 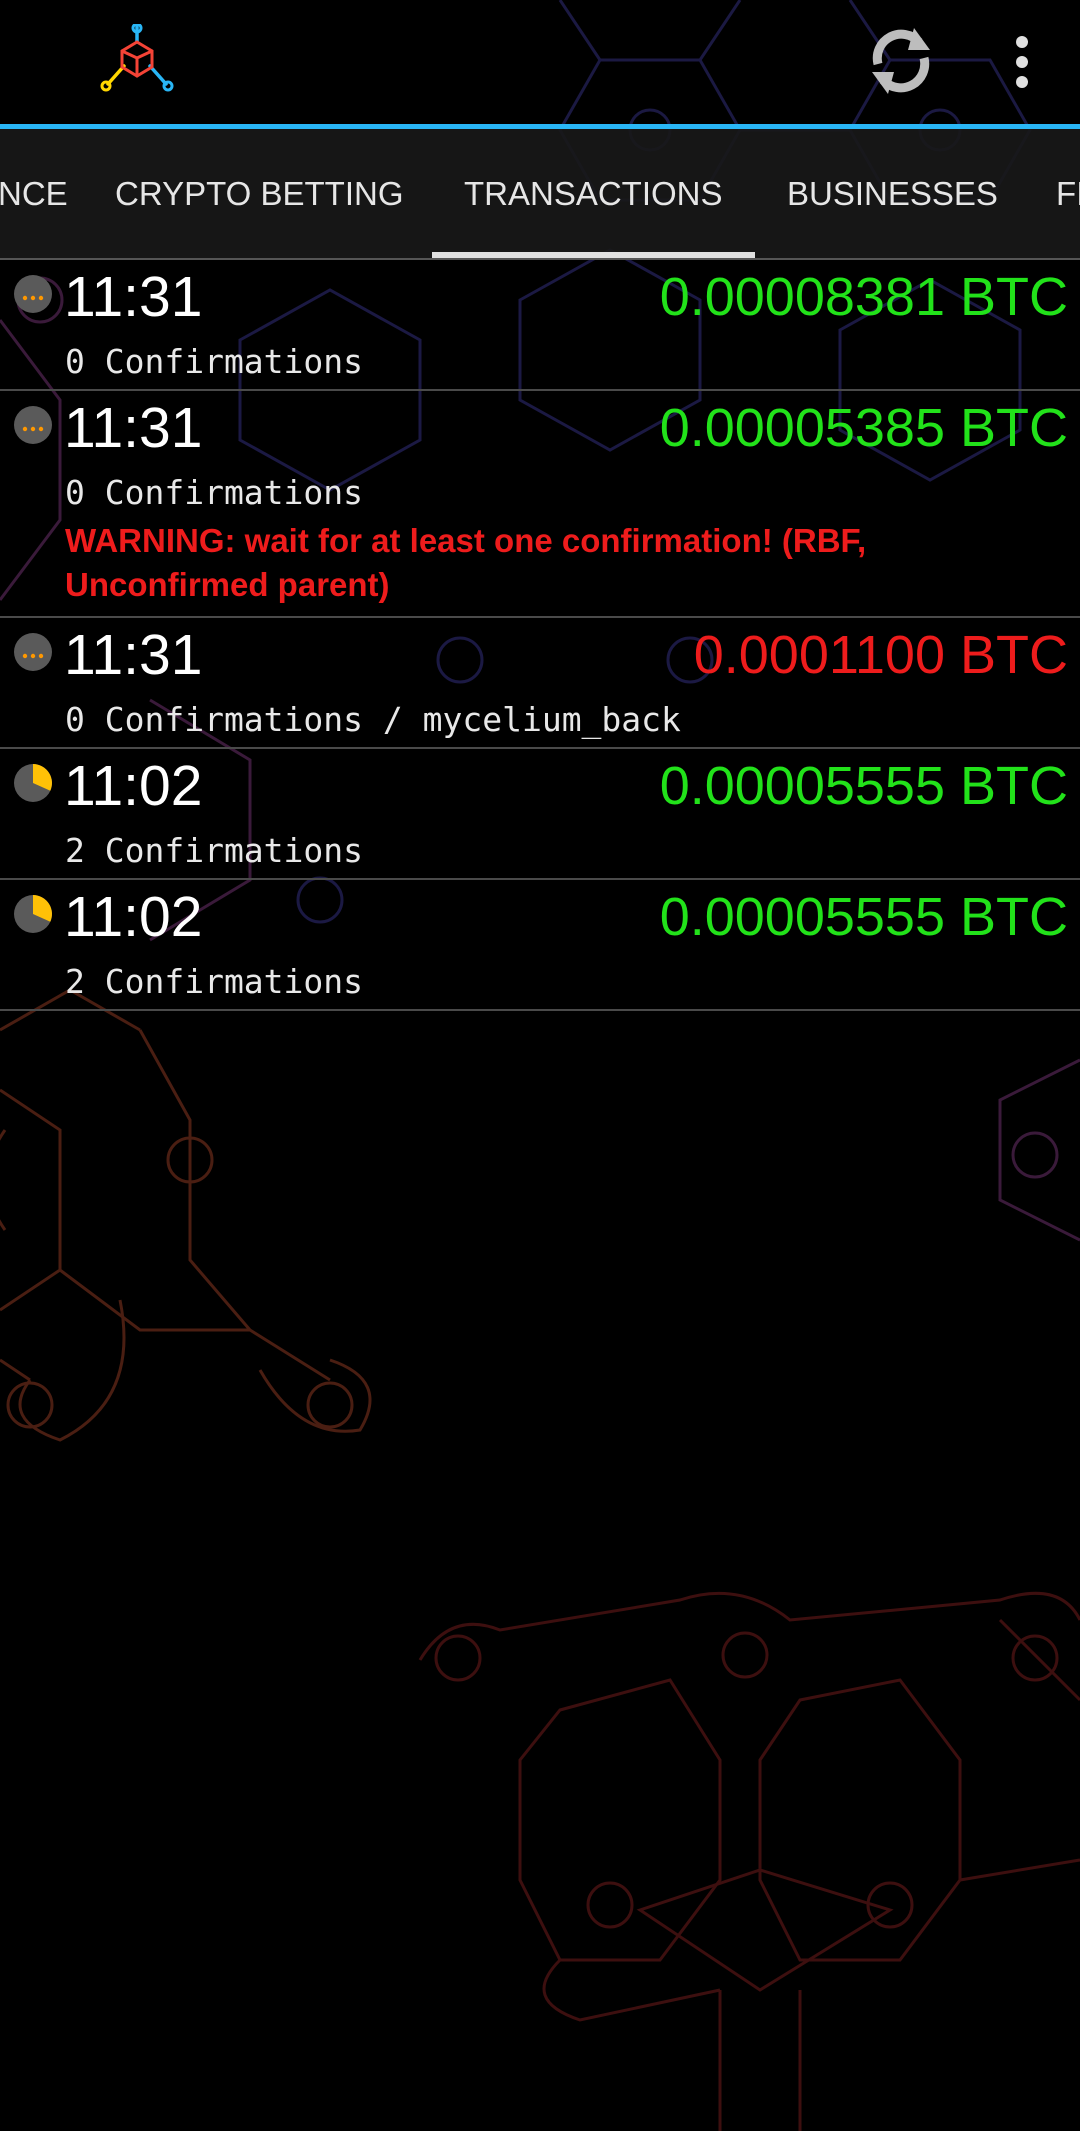 What do you see at coordinates (892, 193) in the screenshot?
I see `tab-businesses: BUSINESSES` at bounding box center [892, 193].